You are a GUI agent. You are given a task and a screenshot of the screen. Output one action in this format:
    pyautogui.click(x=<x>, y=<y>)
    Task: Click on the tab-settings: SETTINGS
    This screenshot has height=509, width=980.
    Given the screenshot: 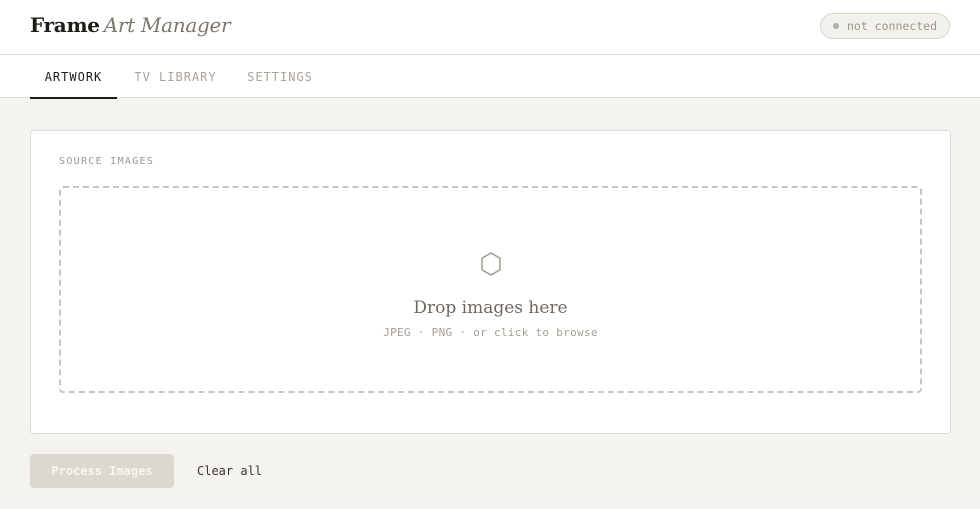 What is the action you would take?
    pyautogui.click(x=280, y=76)
    